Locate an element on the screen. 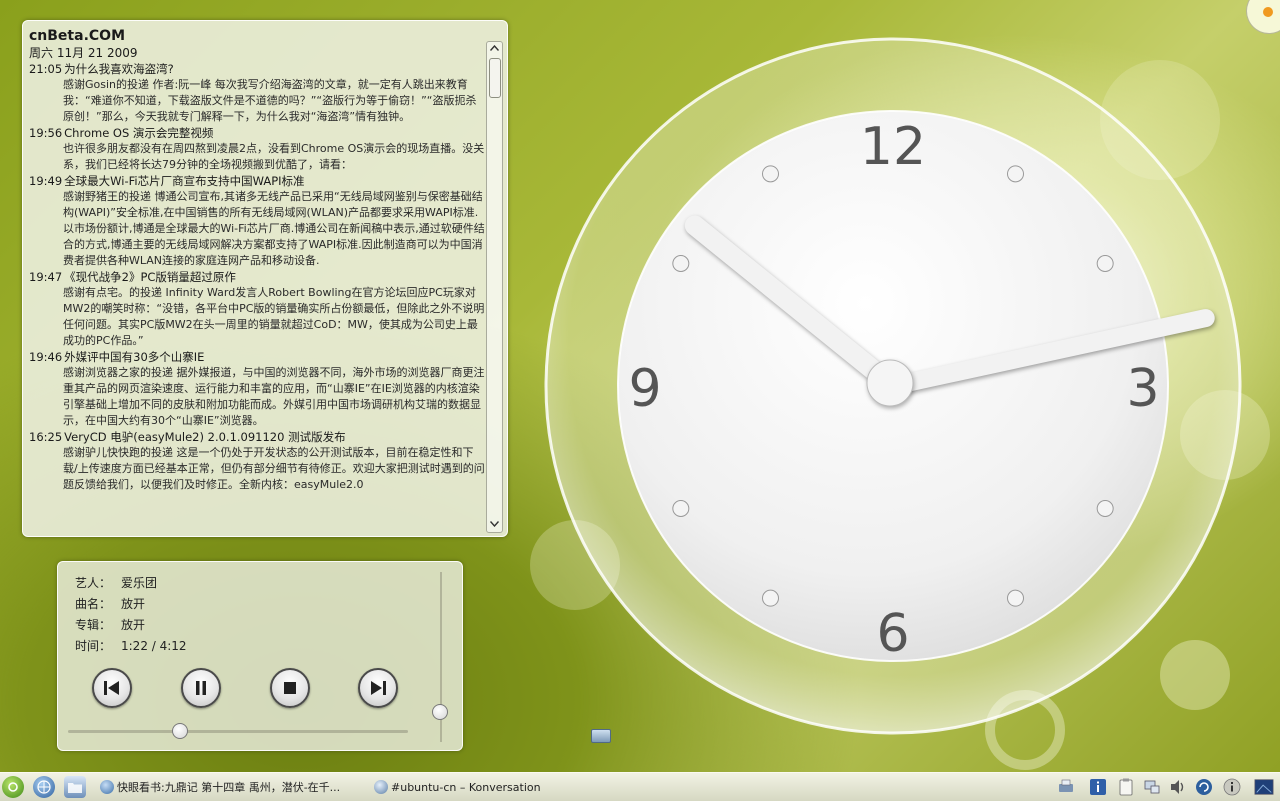  news-item-header: 19:56 Chrome OS 演示会完整视频 is located at coordinates (257, 133).